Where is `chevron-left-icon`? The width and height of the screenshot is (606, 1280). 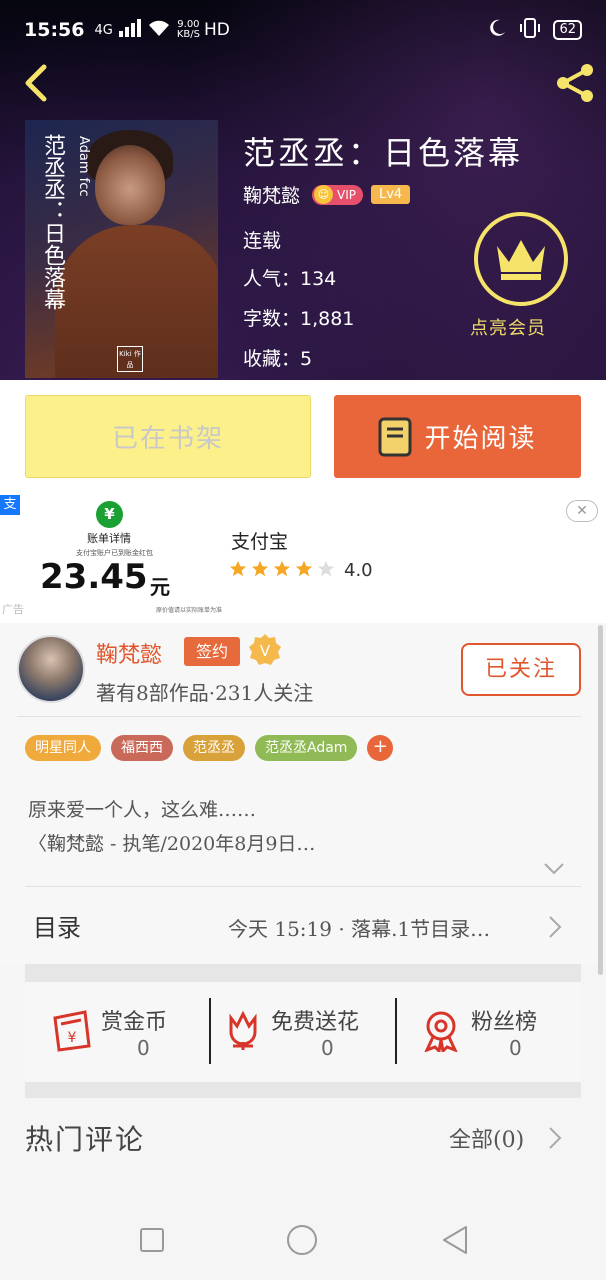
chevron-left-icon is located at coordinates (36, 83).